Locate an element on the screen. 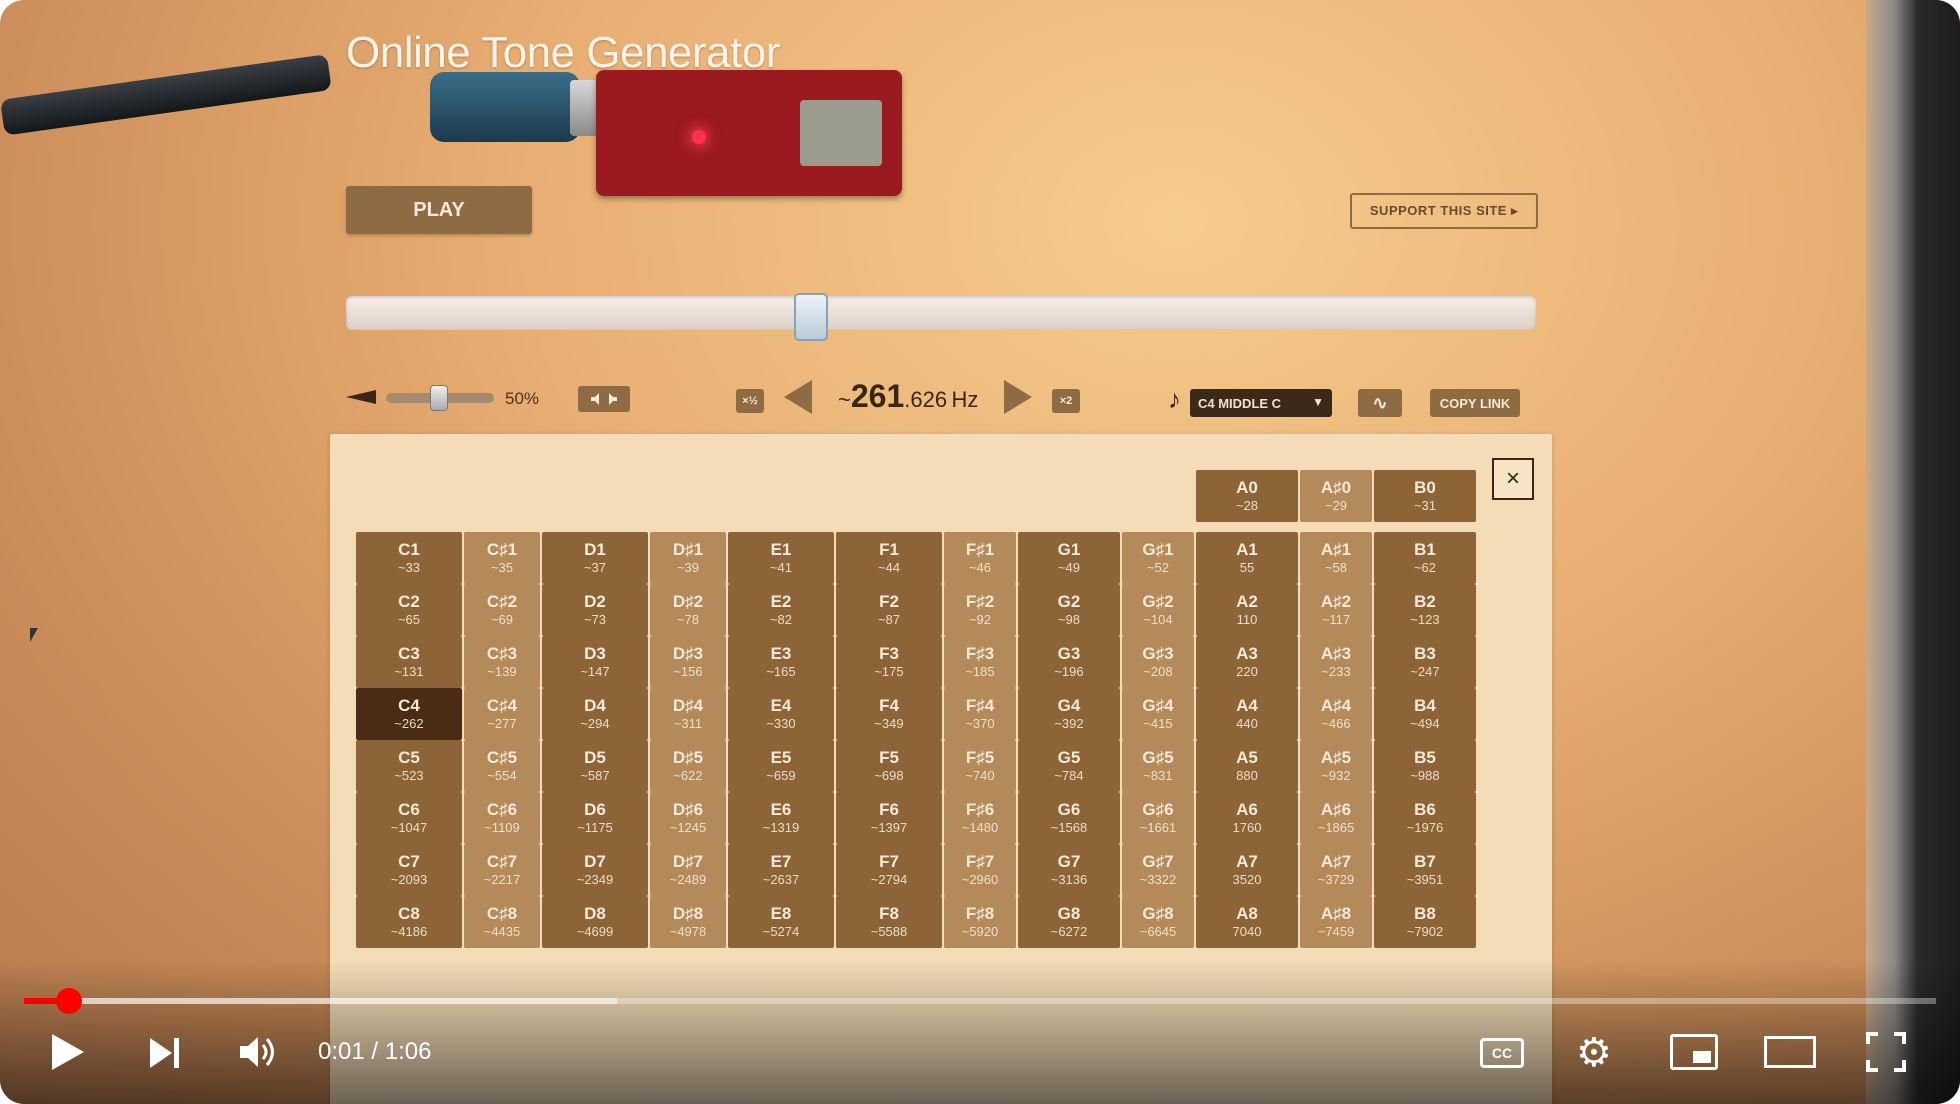 This screenshot has height=1104, width=1960. volume-icon is located at coordinates (259, 1054).